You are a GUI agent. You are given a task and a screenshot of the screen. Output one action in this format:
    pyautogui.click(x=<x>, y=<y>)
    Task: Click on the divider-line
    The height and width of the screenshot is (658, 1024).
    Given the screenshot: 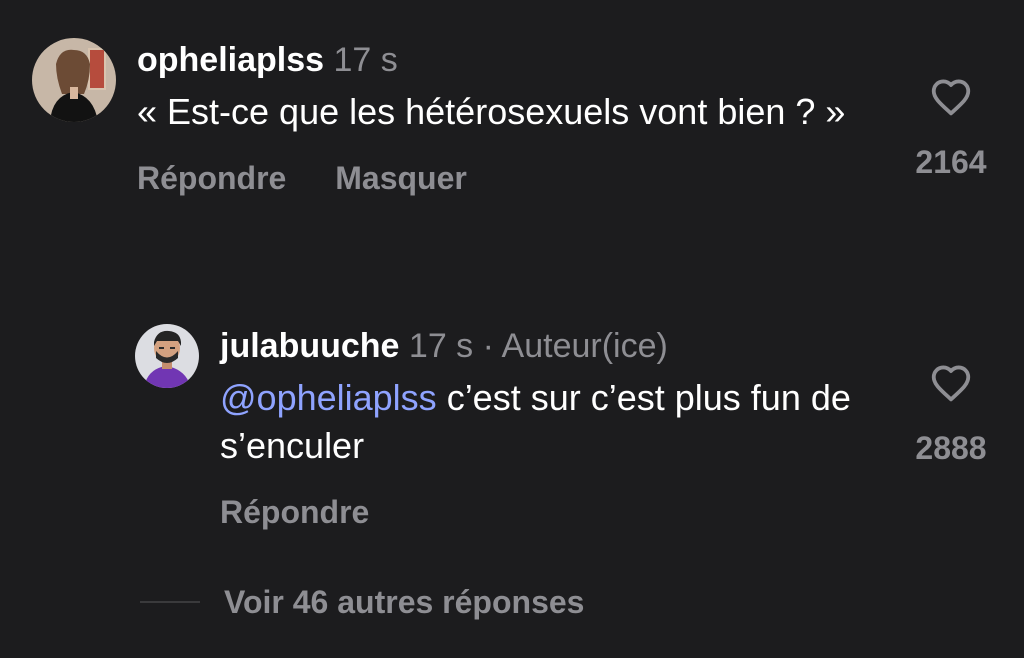 What is the action you would take?
    pyautogui.click(x=170, y=602)
    